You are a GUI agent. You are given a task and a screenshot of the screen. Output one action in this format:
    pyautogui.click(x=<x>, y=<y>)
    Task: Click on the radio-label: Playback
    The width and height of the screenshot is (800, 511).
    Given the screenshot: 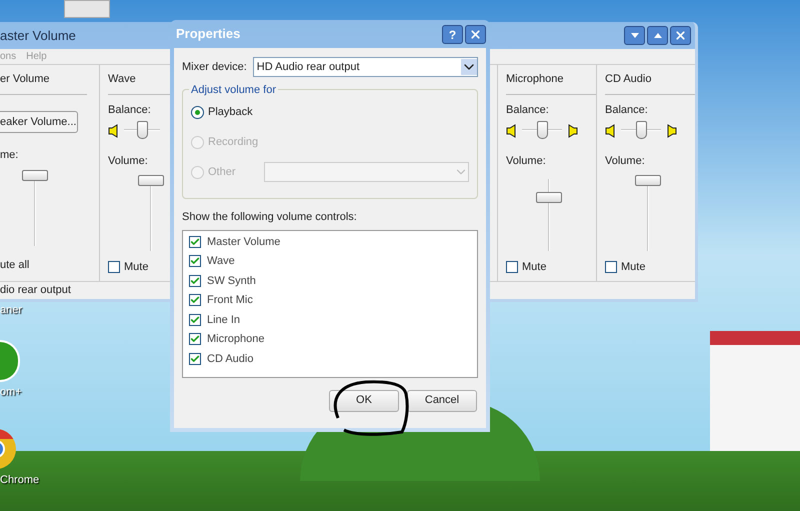 What is the action you would take?
    pyautogui.click(x=234, y=112)
    